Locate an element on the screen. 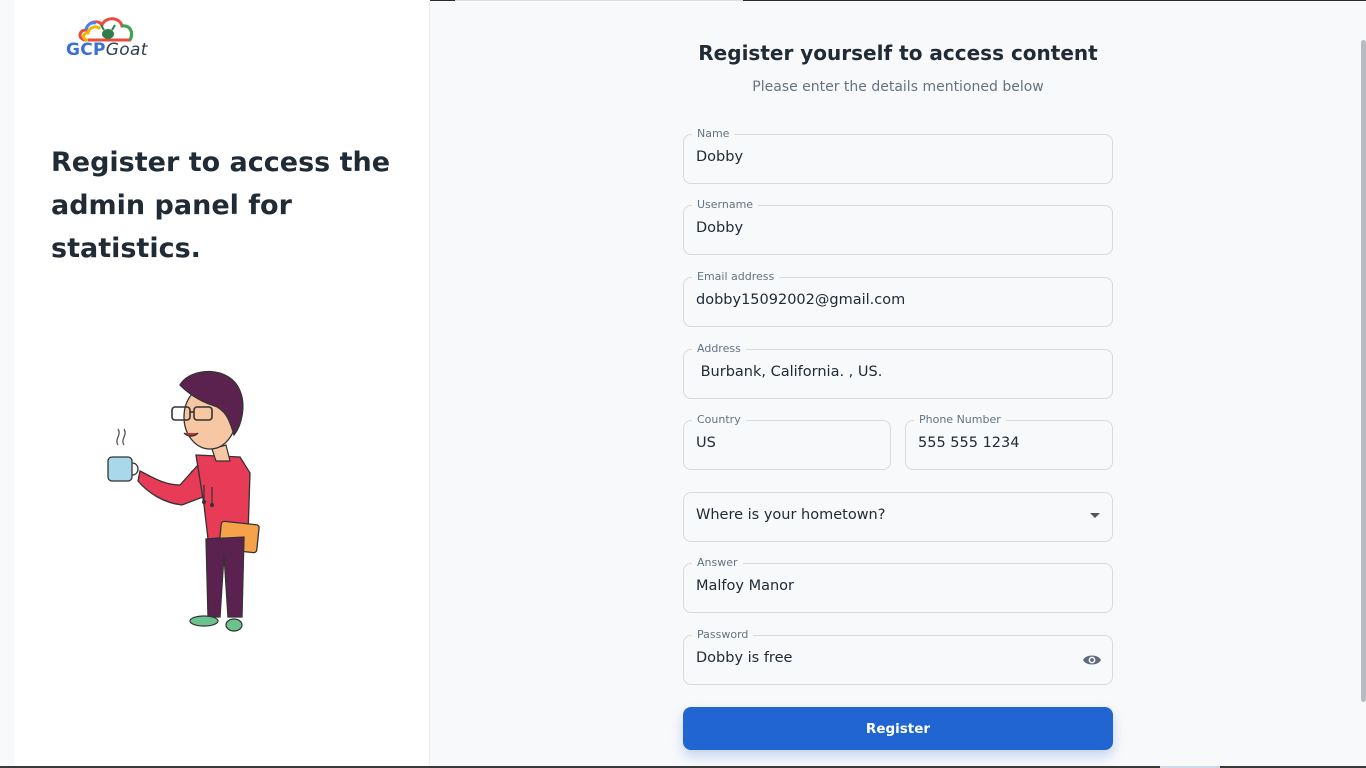 The height and width of the screenshot is (768, 1366). username-field-label: Username is located at coordinates (725, 205).